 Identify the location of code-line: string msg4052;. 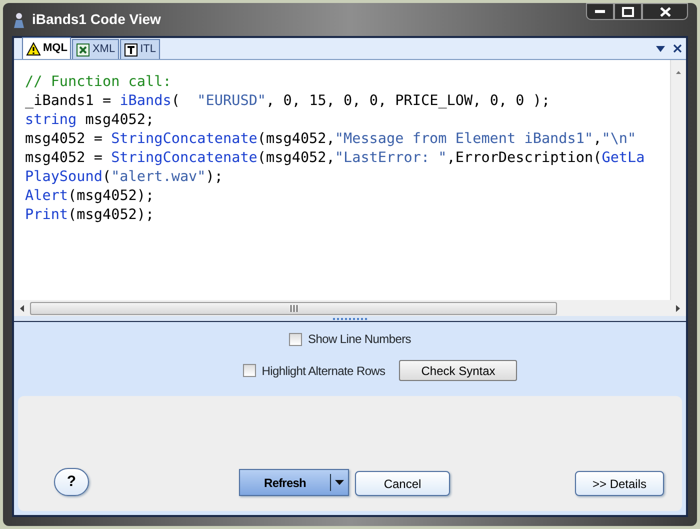
(90, 120).